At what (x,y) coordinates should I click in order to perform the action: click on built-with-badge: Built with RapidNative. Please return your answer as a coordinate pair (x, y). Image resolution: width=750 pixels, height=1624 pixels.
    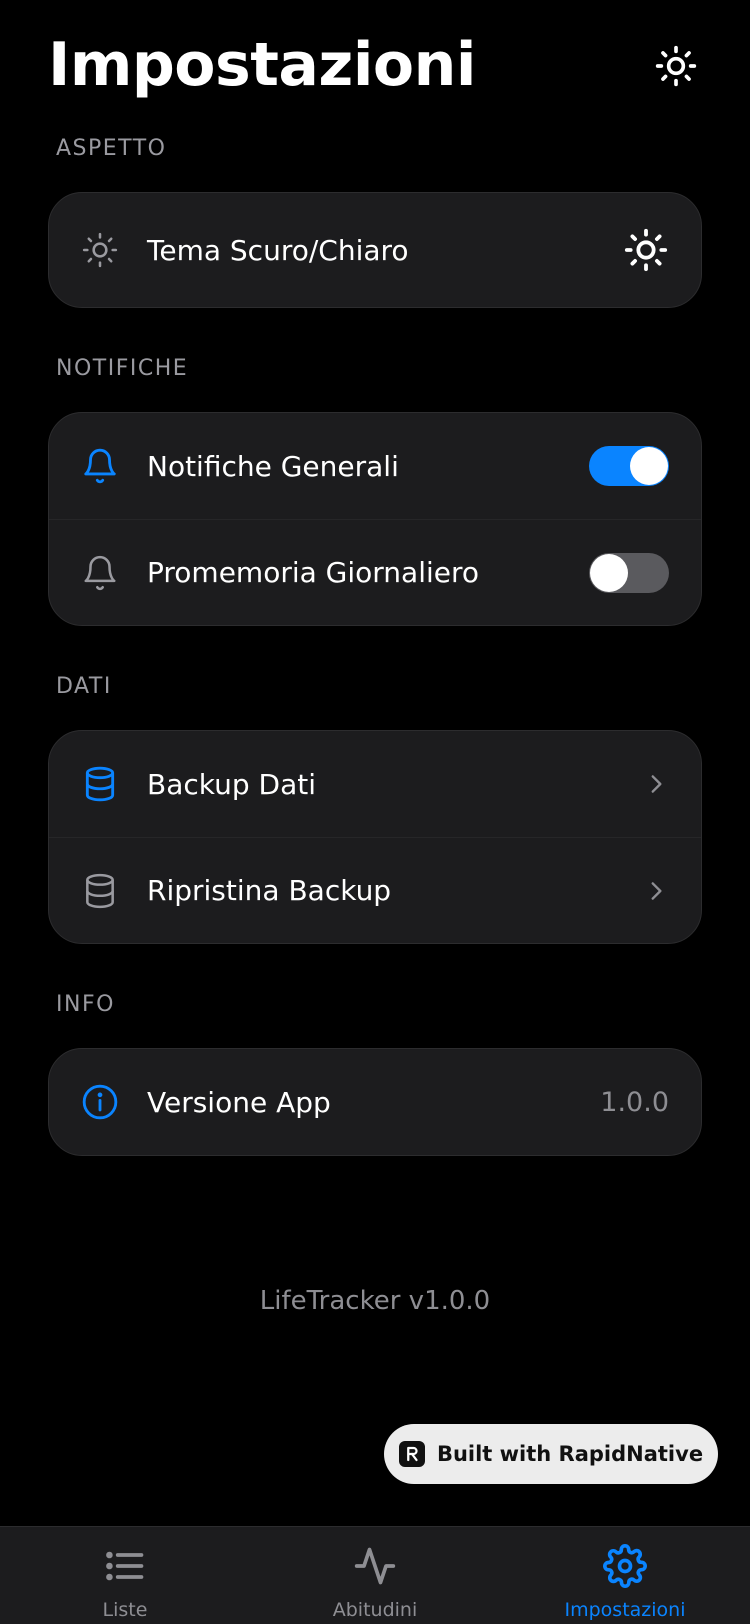
    Looking at the image, I should click on (551, 1454).